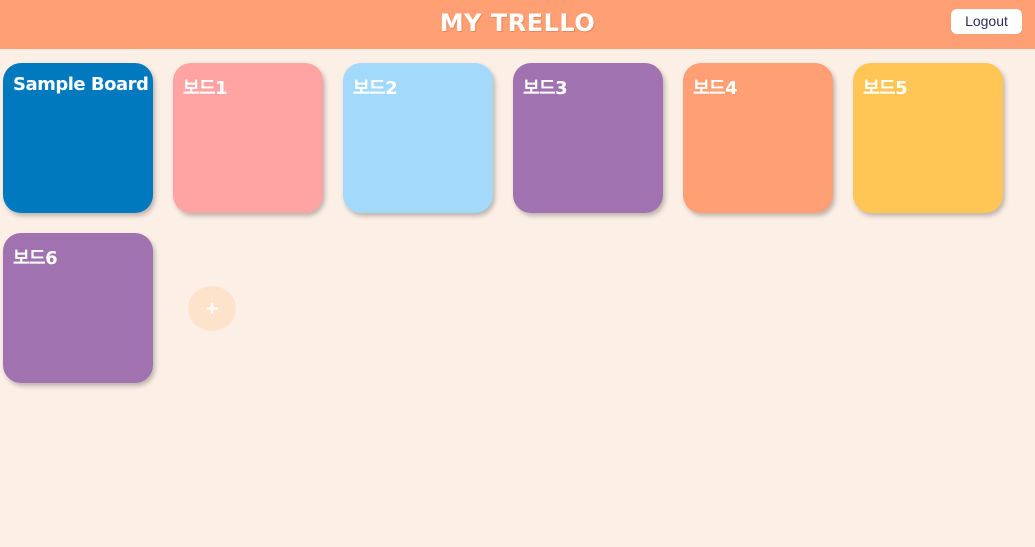 This screenshot has height=547, width=1035. I want to click on board-name: Sample Board, so click(81, 84).